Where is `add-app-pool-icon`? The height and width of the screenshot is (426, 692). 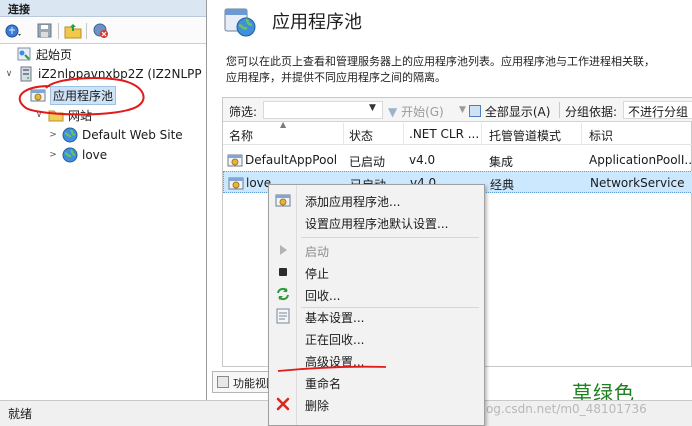 add-app-pool-icon is located at coordinates (283, 200).